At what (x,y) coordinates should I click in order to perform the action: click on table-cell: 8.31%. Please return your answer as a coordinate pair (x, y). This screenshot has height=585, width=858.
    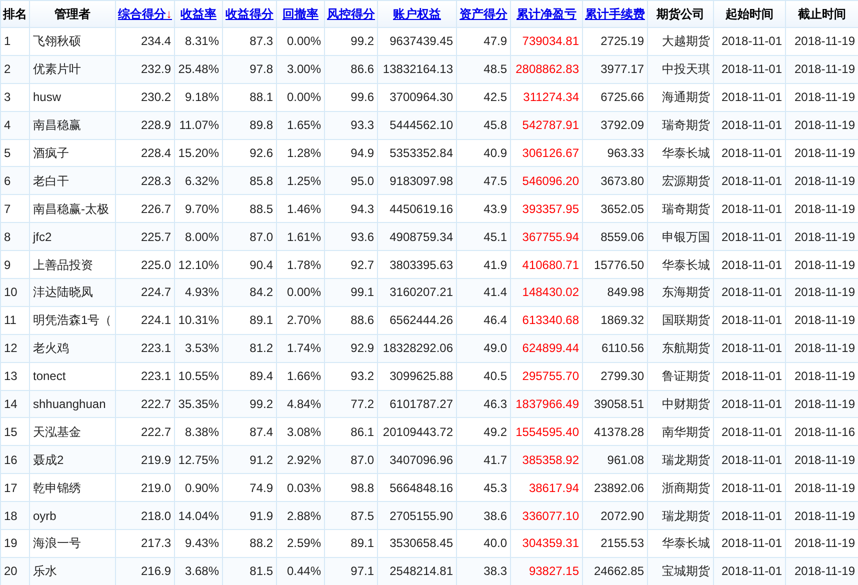
    Looking at the image, I should click on (198, 42).